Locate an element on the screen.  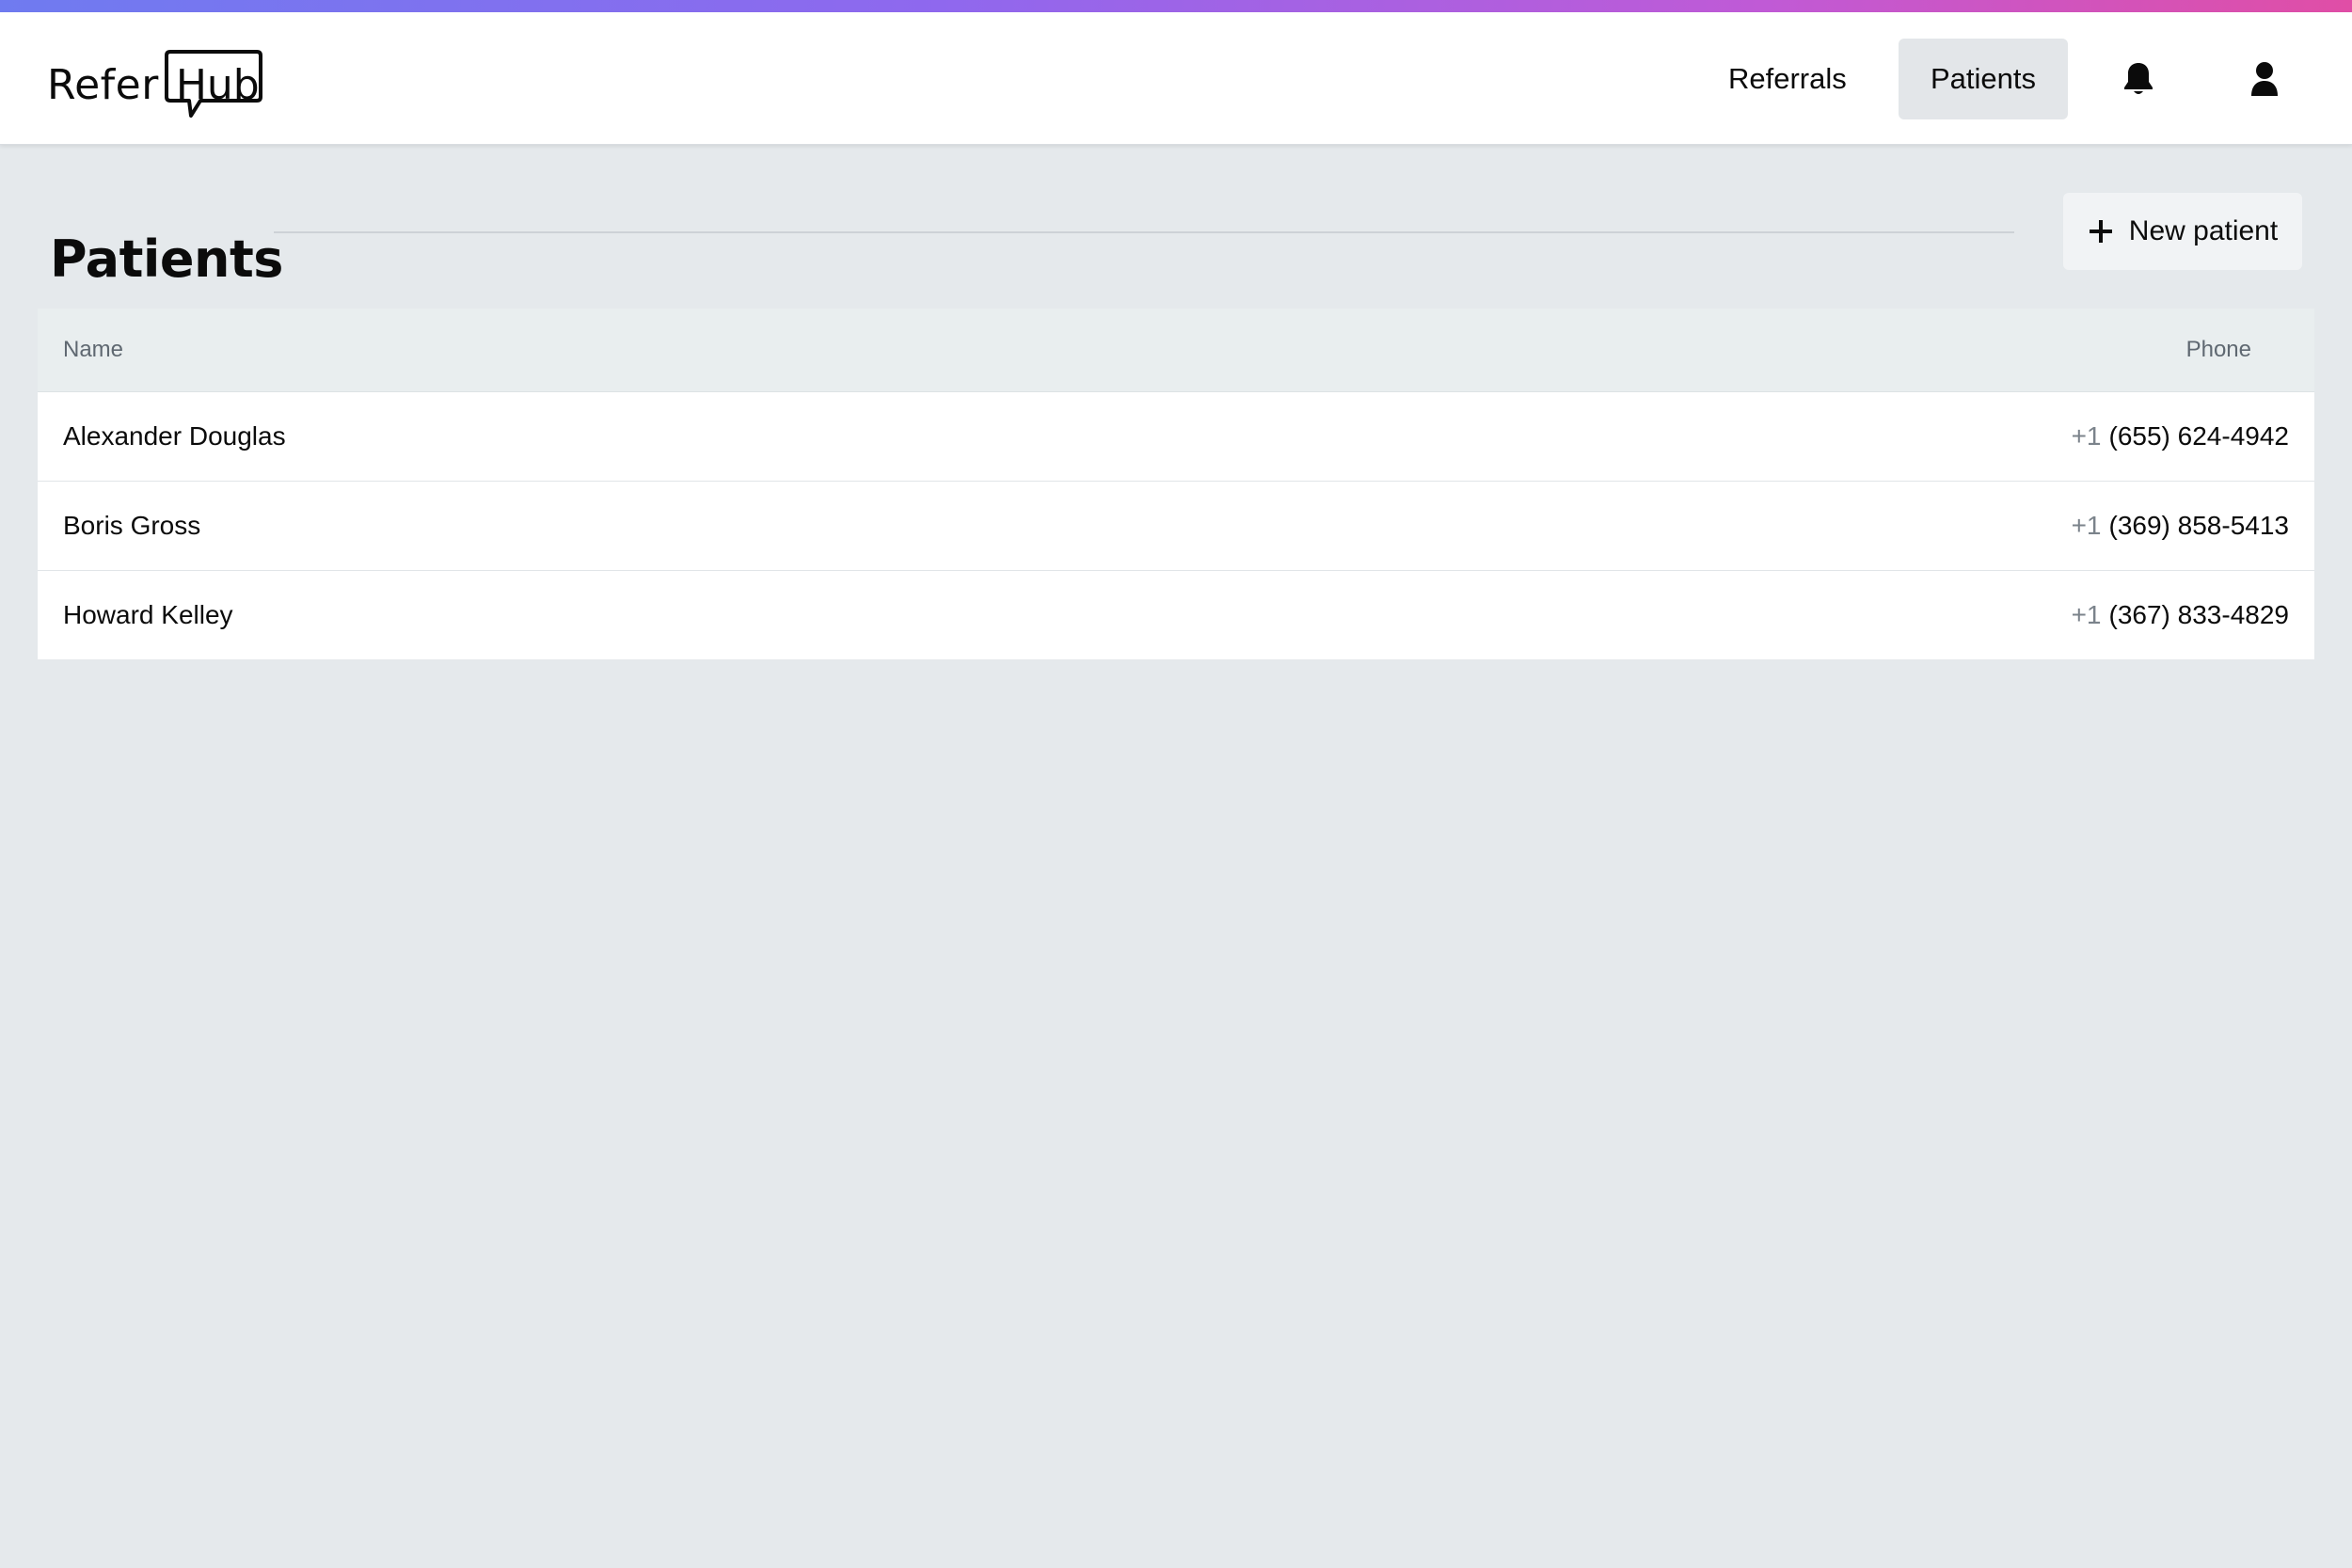
table-header: Name Phone is located at coordinates (1176, 351).